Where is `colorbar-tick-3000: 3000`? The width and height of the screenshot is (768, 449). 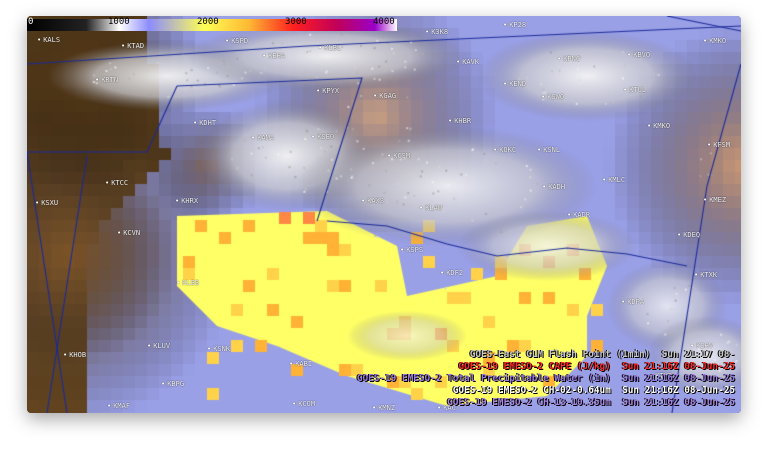 colorbar-tick-3000: 3000 is located at coordinates (296, 22).